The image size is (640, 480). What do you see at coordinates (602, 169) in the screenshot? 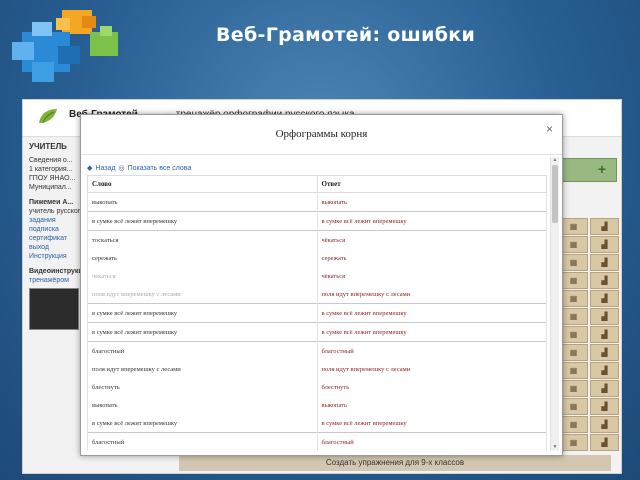
I see `add-button: +` at bounding box center [602, 169].